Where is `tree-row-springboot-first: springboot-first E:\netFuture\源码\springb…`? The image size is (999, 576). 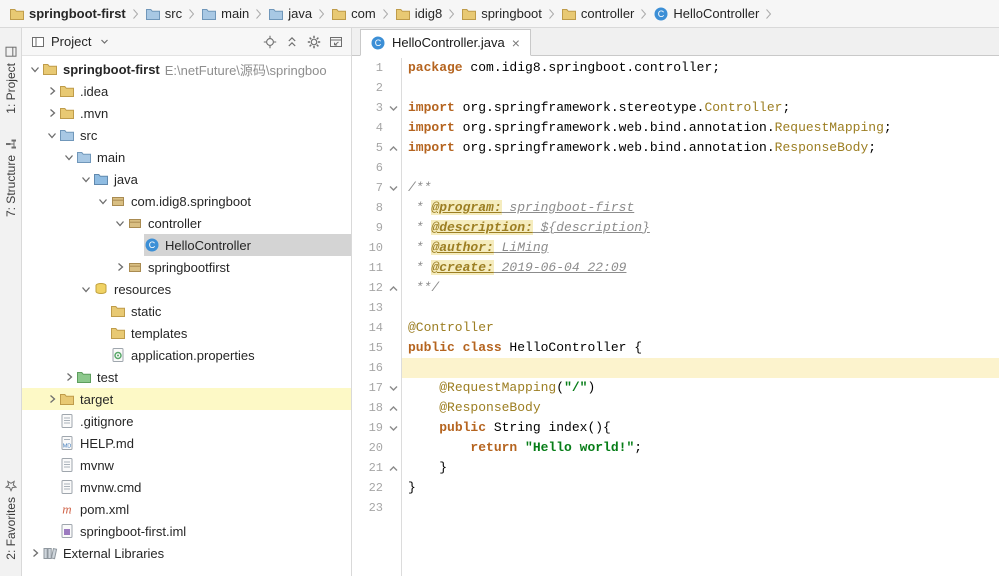
tree-row-springboot-first: springboot-first E:\netFuture\源码\springb… is located at coordinates (186, 69).